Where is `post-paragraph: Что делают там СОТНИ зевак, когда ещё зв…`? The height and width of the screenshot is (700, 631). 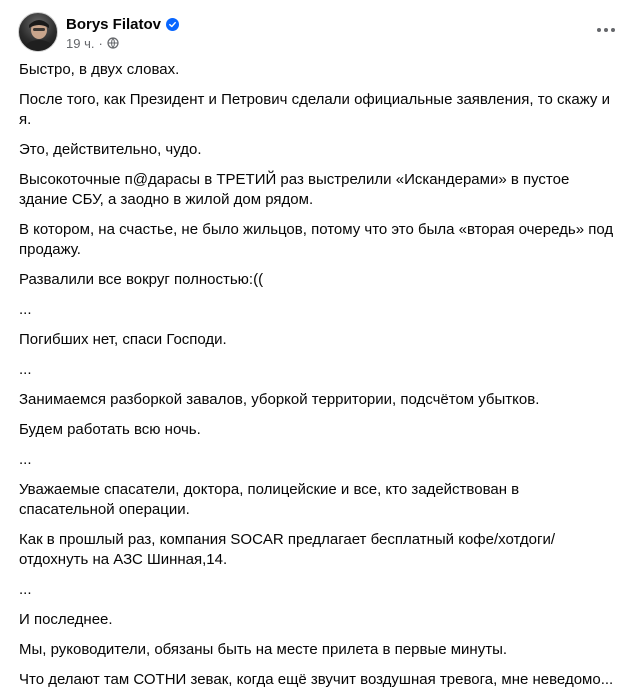 post-paragraph: Что делают там СОТНИ зевак, когда ещё зв… is located at coordinates (316, 679).